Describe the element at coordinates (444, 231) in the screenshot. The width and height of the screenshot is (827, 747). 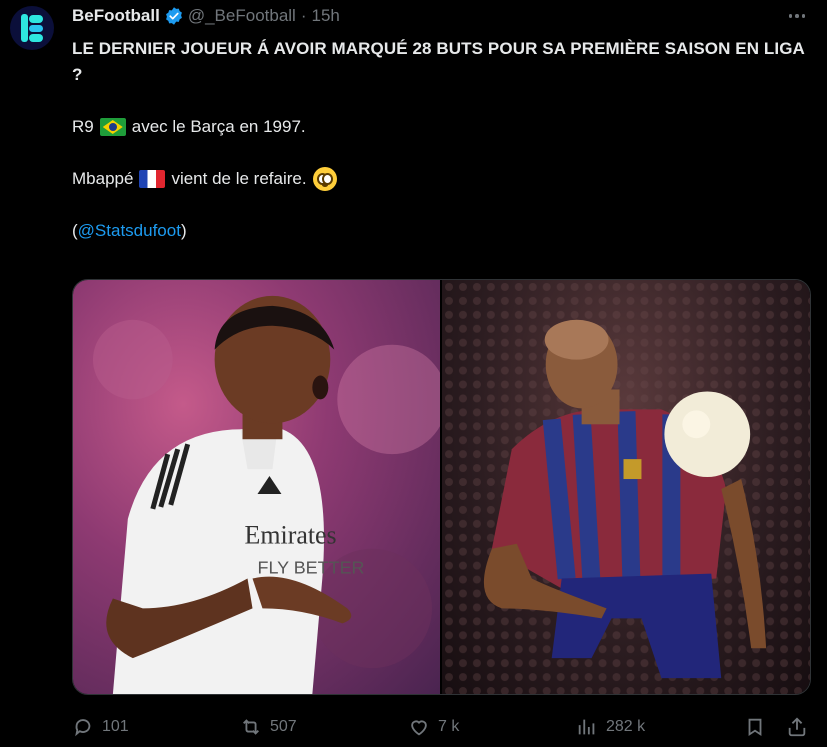
I see `tweet-line-mention: (@Statsdufoot)` at that location.